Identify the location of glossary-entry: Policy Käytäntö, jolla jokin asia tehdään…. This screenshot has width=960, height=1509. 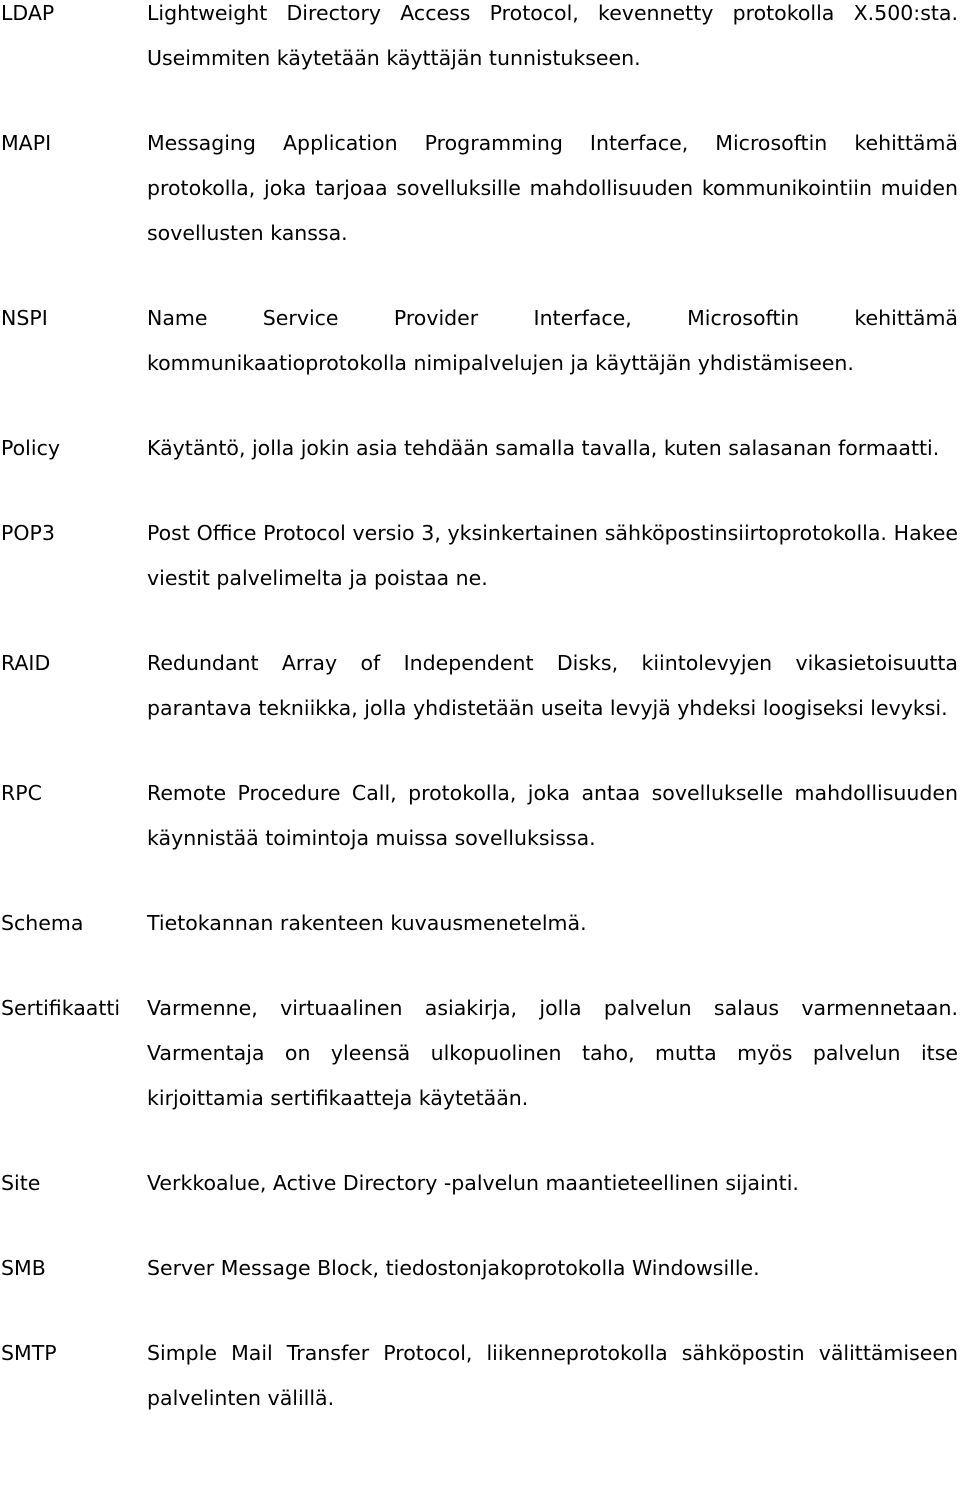
(479, 448).